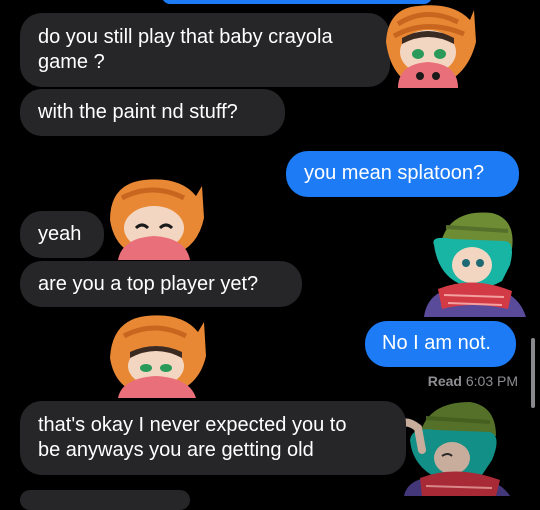 The width and height of the screenshot is (540, 510). I want to click on scrollbar, so click(533, 373).